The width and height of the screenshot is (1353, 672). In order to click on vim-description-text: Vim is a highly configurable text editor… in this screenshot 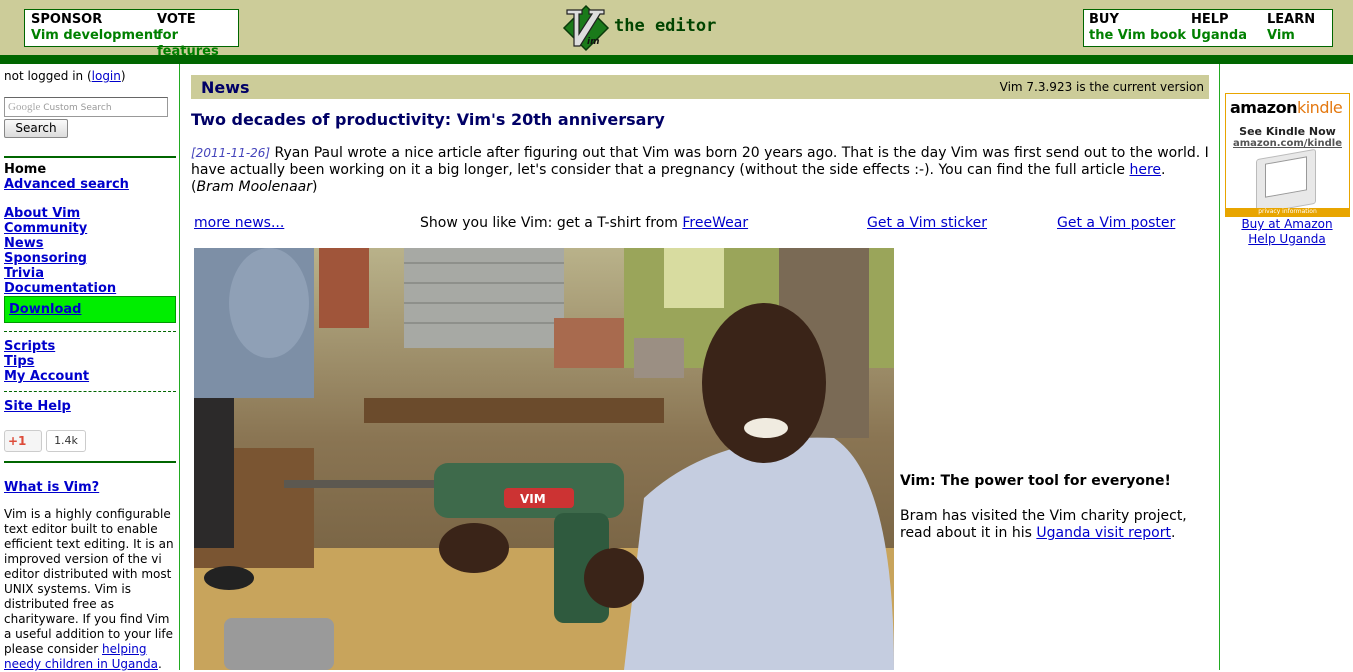, I will do `click(89, 581)`.